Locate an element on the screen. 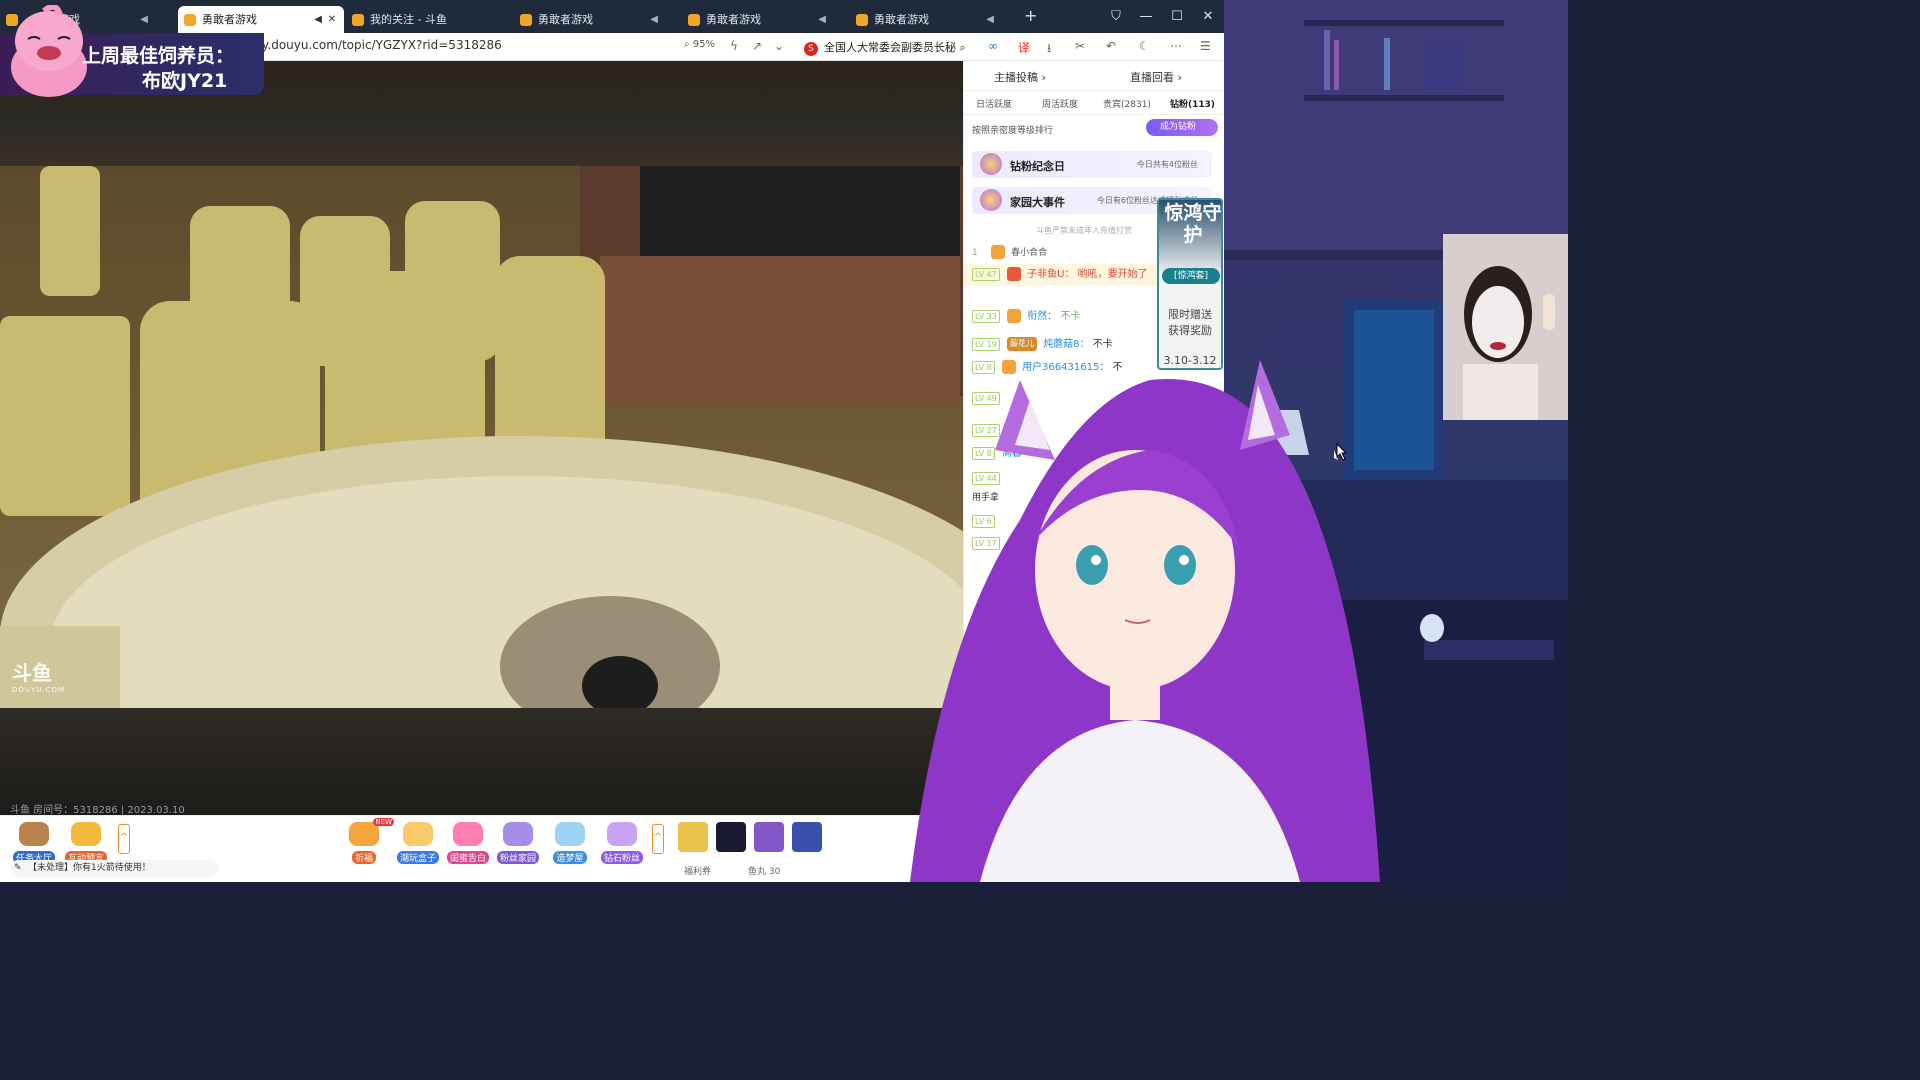 The image size is (1920, 1080). expand-left-button: ^ is located at coordinates (124, 839).